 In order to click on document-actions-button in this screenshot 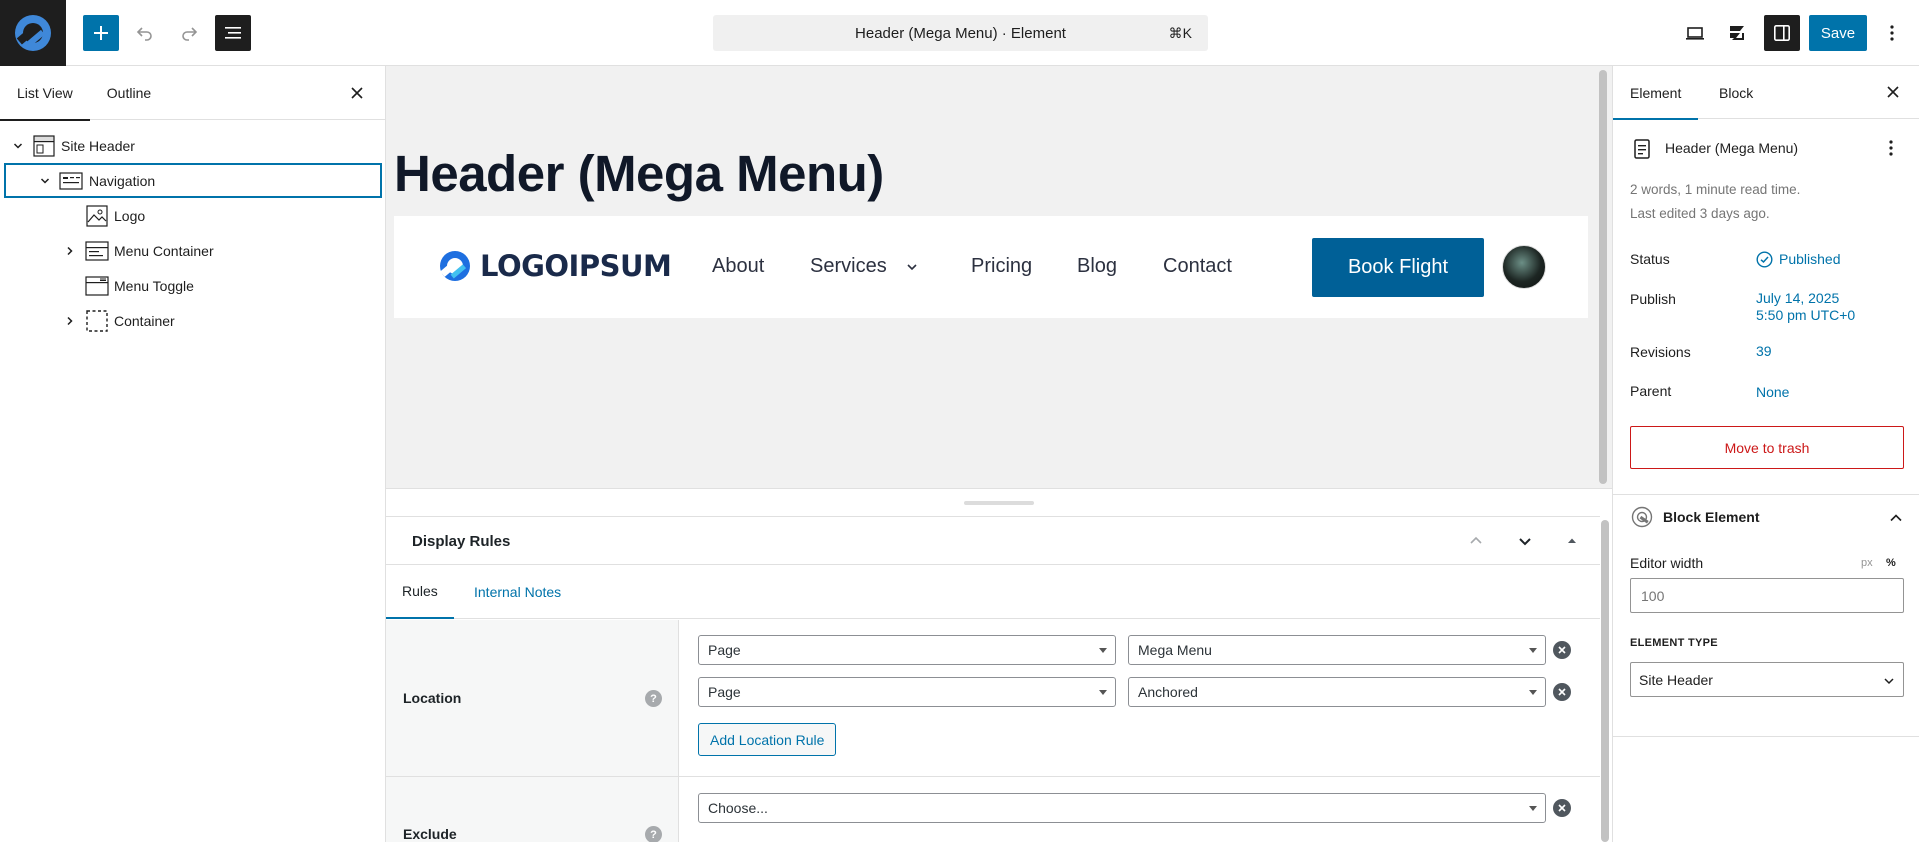, I will do `click(1891, 149)`.